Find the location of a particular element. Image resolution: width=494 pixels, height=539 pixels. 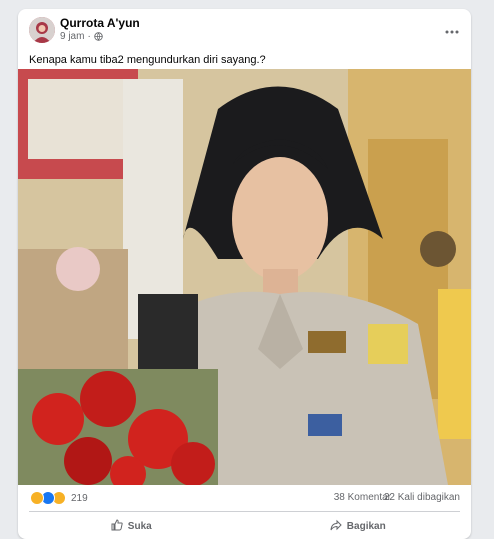

globe-icon is located at coordinates (98, 36).